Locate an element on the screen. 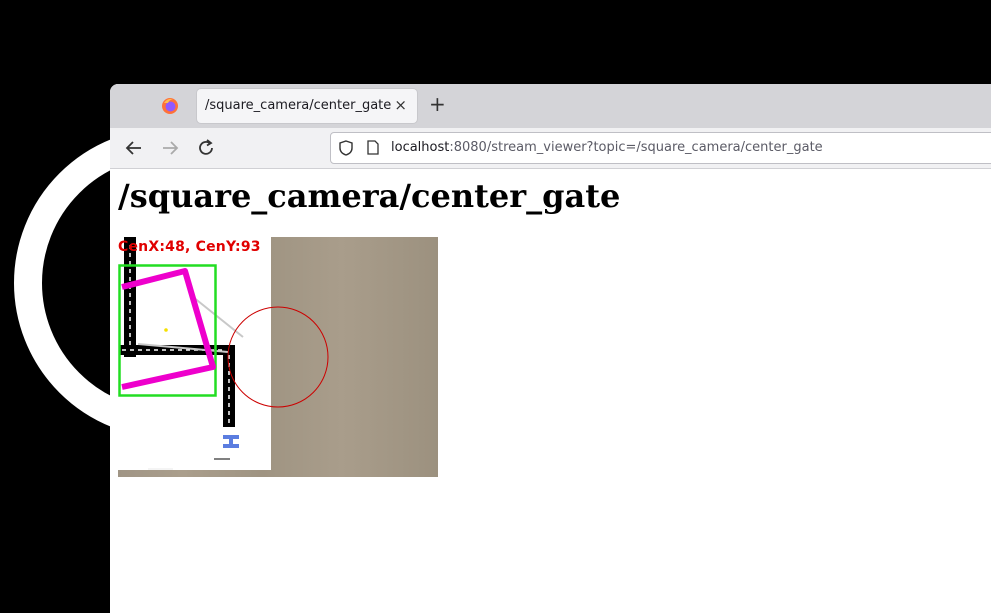  firefox-icon is located at coordinates (170, 106).